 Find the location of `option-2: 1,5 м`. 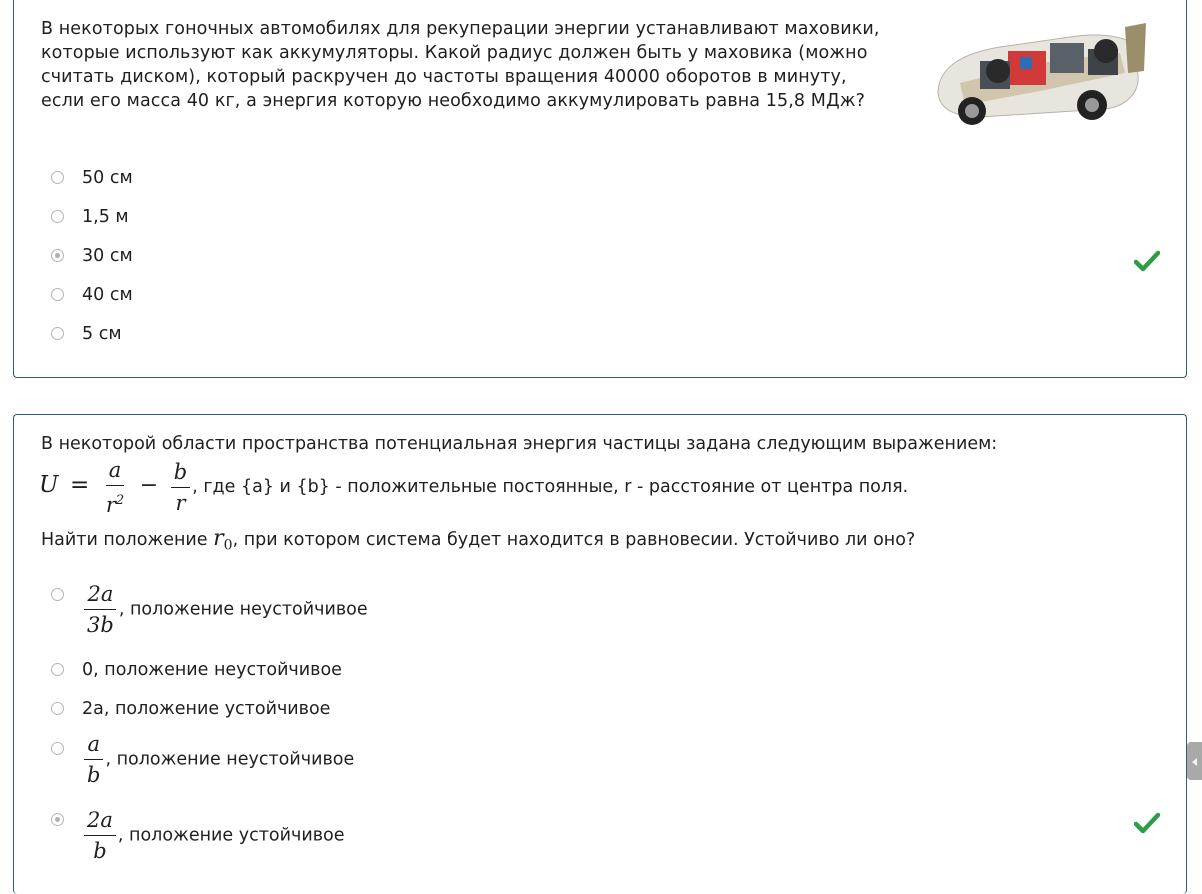

option-2: 1,5 м is located at coordinates (601, 217).